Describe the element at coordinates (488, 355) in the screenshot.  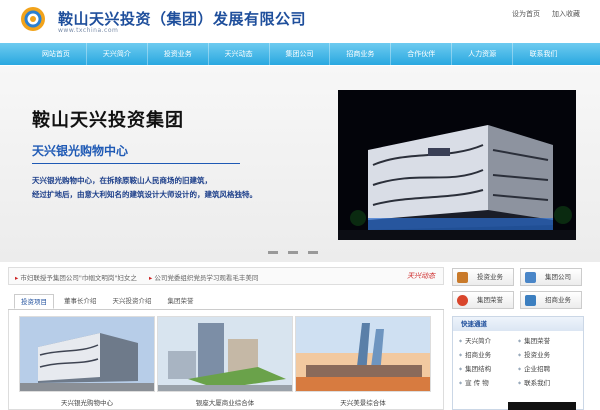
I see `fast-link-business: 招商业务` at that location.